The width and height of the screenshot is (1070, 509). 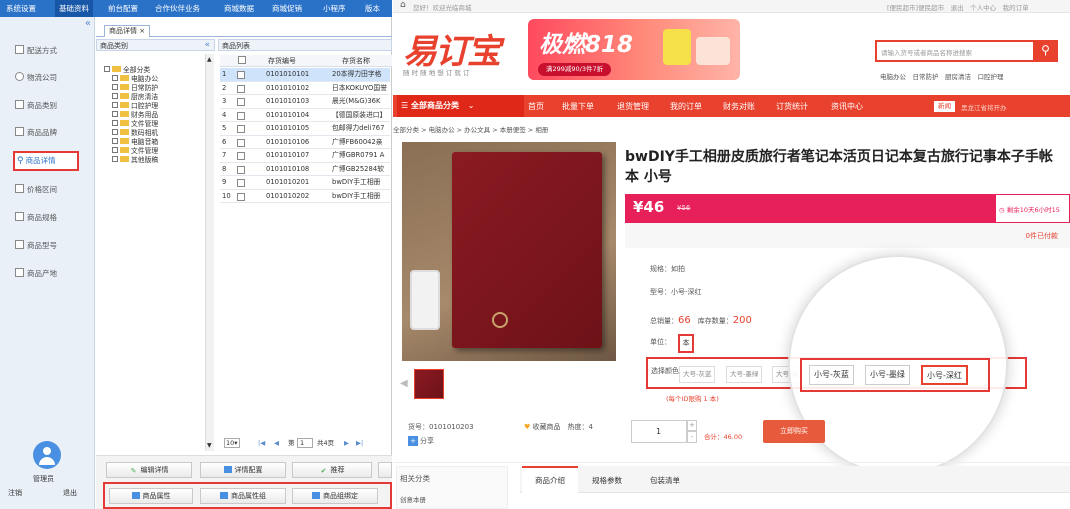 I want to click on tree-scrollbar: ▲ ▼, so click(x=209, y=252).